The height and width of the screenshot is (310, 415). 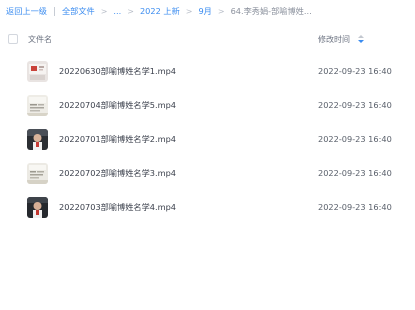 I want to click on file-row: 20220630部喻博姓名学1.mp4 2022-09-23 16:40, so click(x=207, y=71).